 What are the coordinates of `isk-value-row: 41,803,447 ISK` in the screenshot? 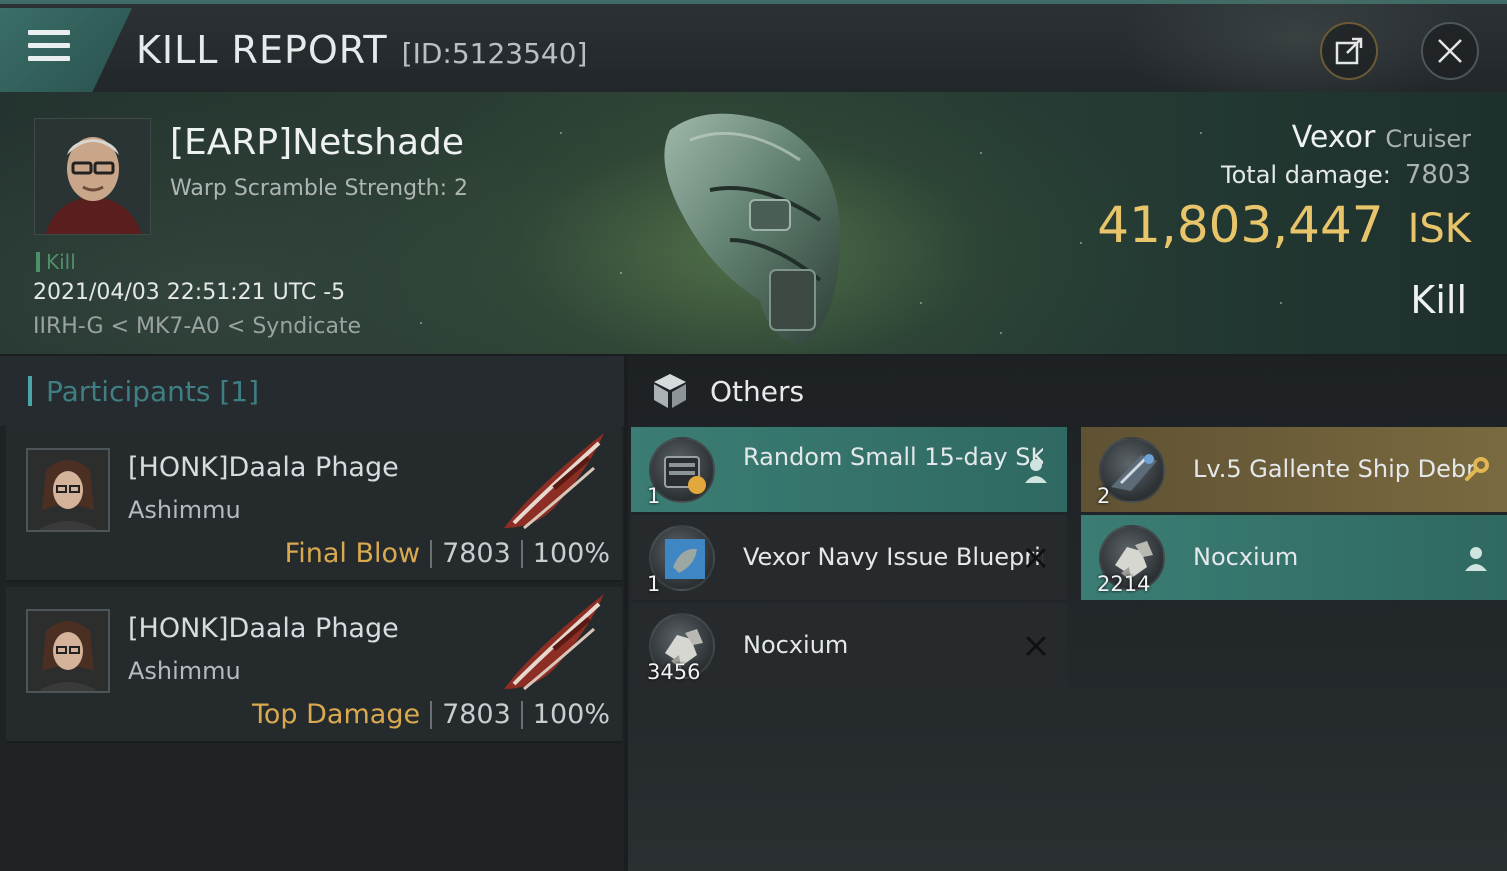 It's located at (1284, 225).